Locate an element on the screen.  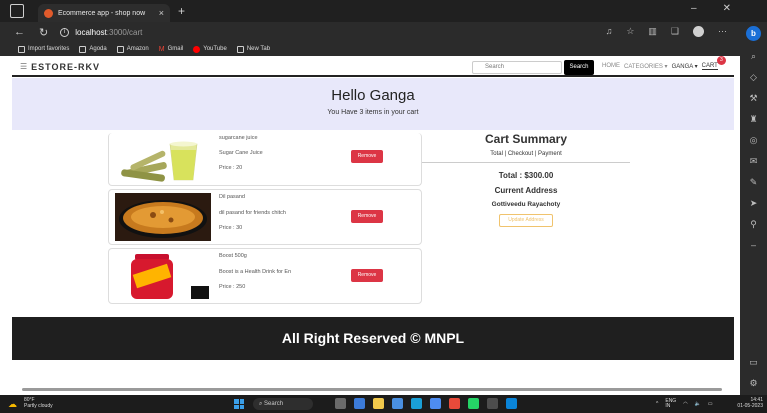
sidebar-games-icon: ♜ is located at coordinates (753, 119).